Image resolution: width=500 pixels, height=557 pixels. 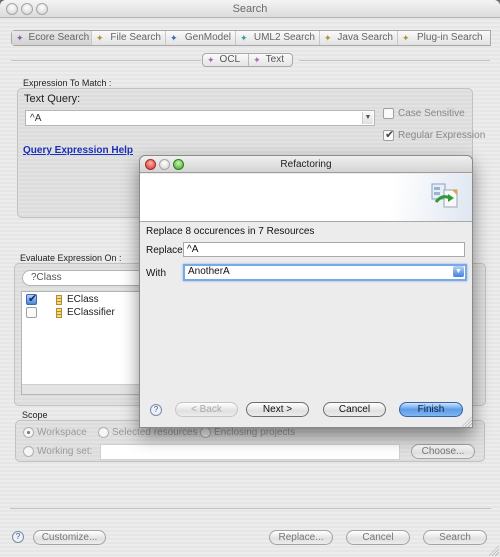 What do you see at coordinates (444, 195) in the screenshot?
I see `refactoring-wizard-icon` at bounding box center [444, 195].